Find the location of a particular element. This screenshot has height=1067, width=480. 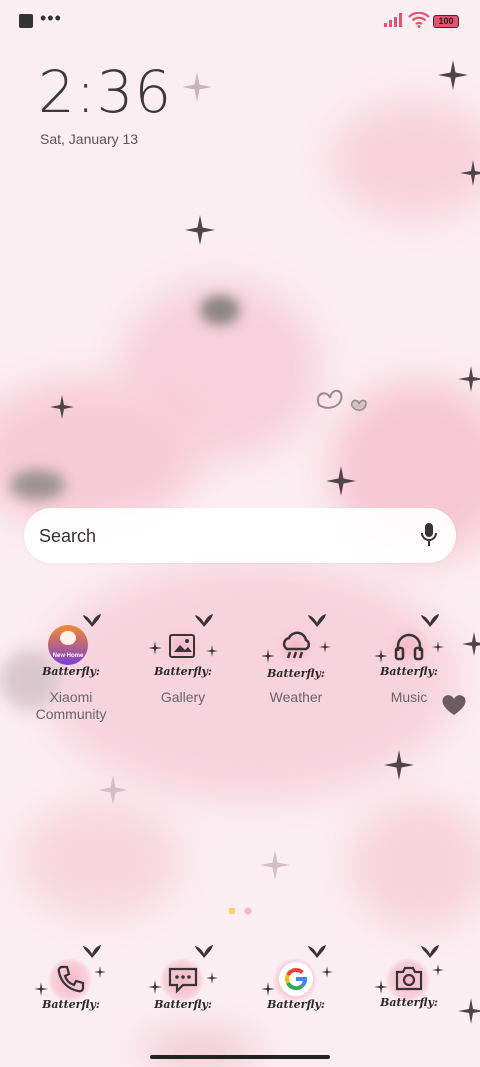

google-icon: Batterfly: is located at coordinates (296, 980).